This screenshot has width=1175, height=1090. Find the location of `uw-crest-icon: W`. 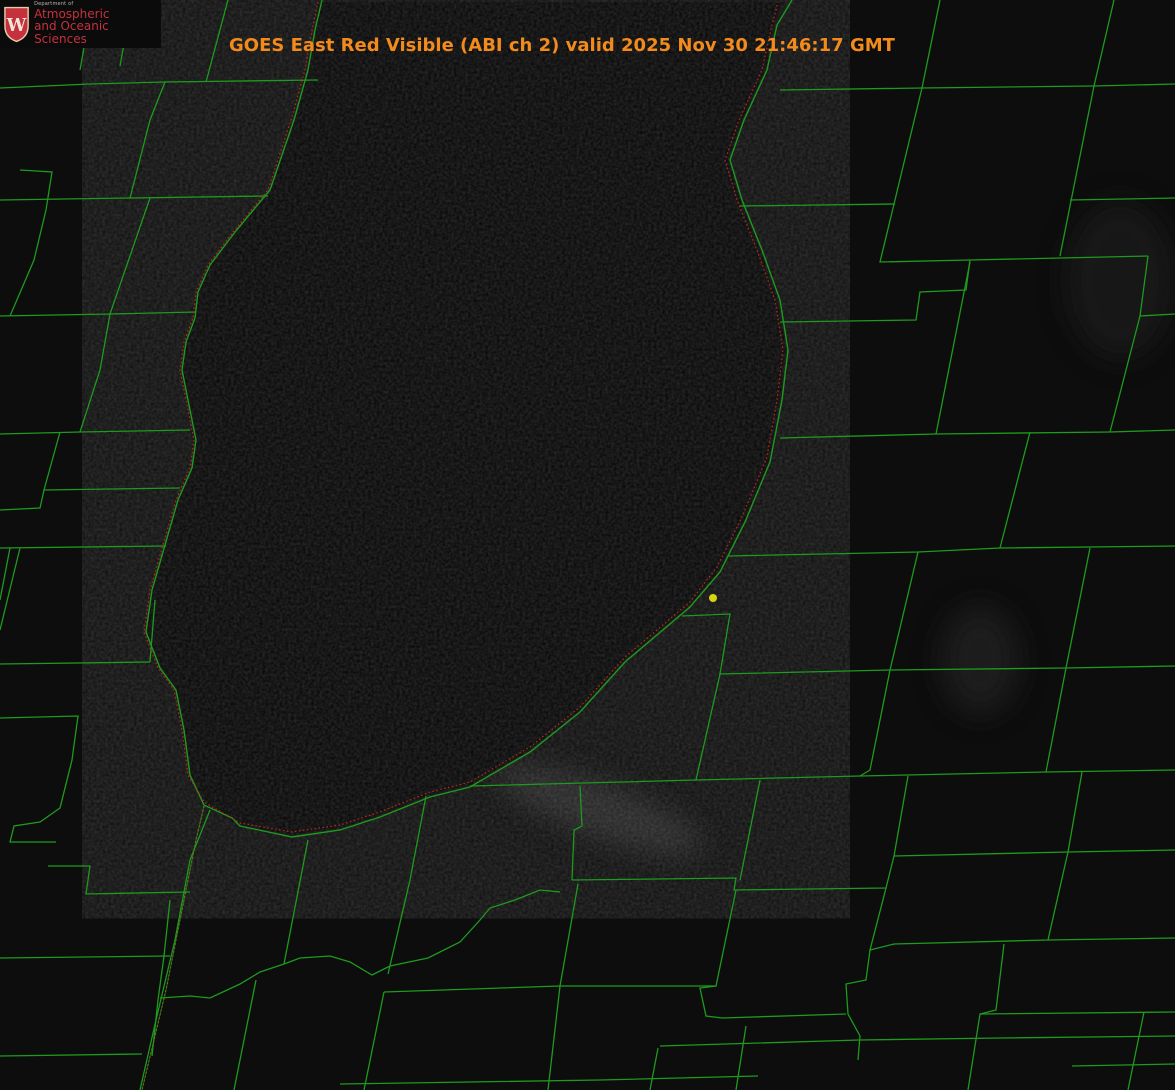

uw-crest-icon: W is located at coordinates (16, 24).